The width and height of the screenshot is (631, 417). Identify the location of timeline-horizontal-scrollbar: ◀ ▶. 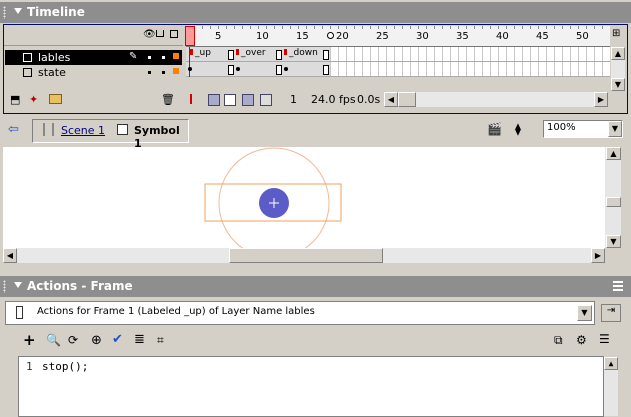
(496, 99).